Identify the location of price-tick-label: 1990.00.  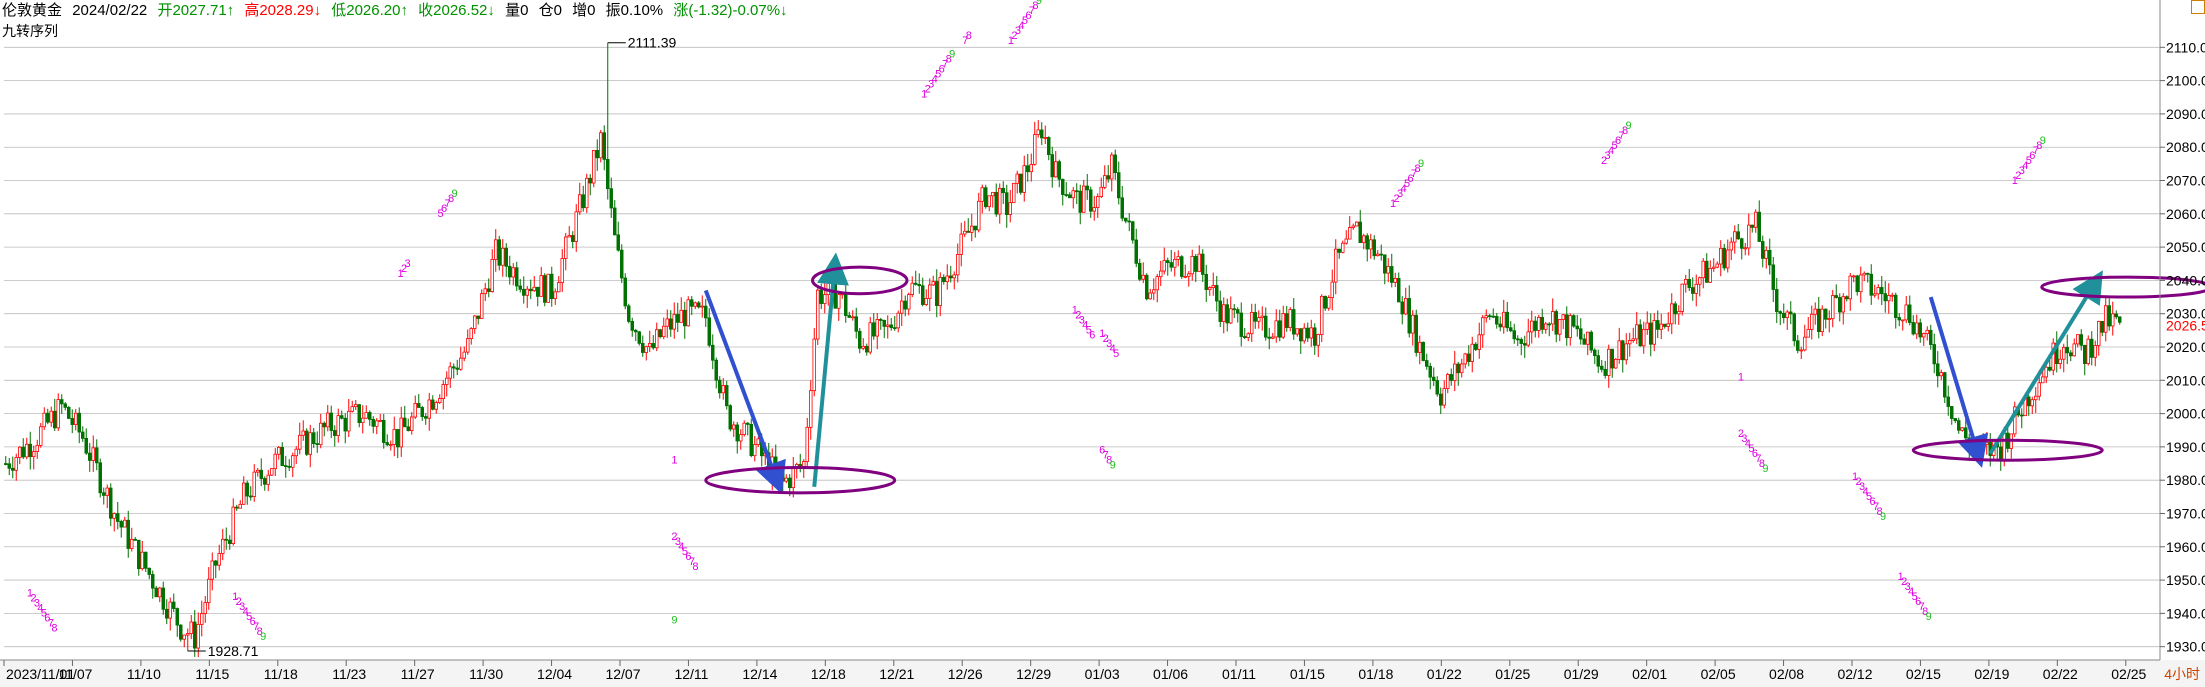
(2185, 447).